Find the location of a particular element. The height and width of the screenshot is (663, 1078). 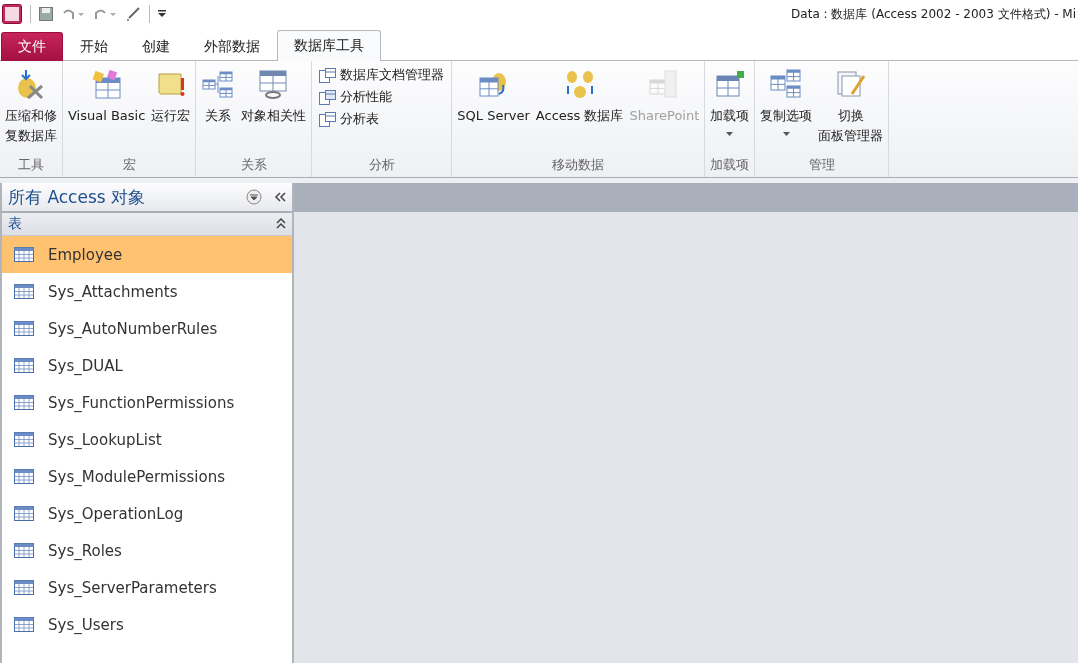

relations-icon is located at coordinates (218, 84).